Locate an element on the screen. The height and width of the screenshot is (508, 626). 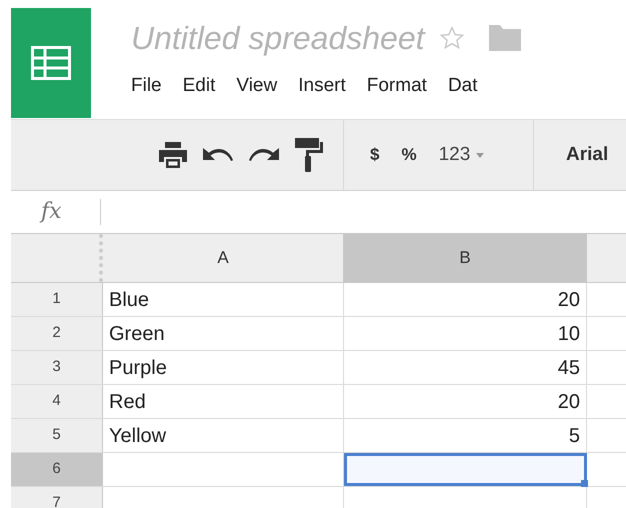
font-dropdown: Arial is located at coordinates (587, 155).